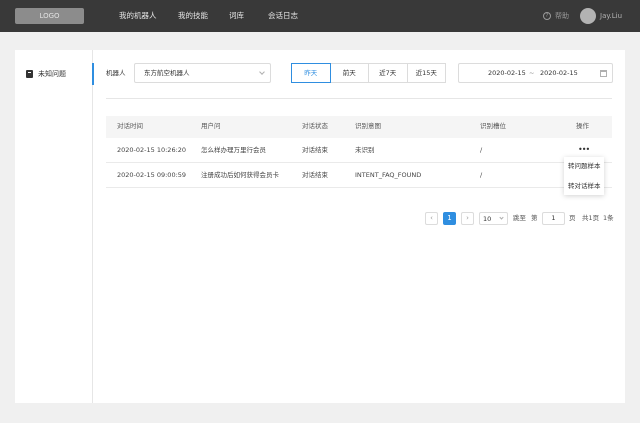 This screenshot has height=423, width=640. I want to click on question-circle-icon: ?, so click(547, 16).